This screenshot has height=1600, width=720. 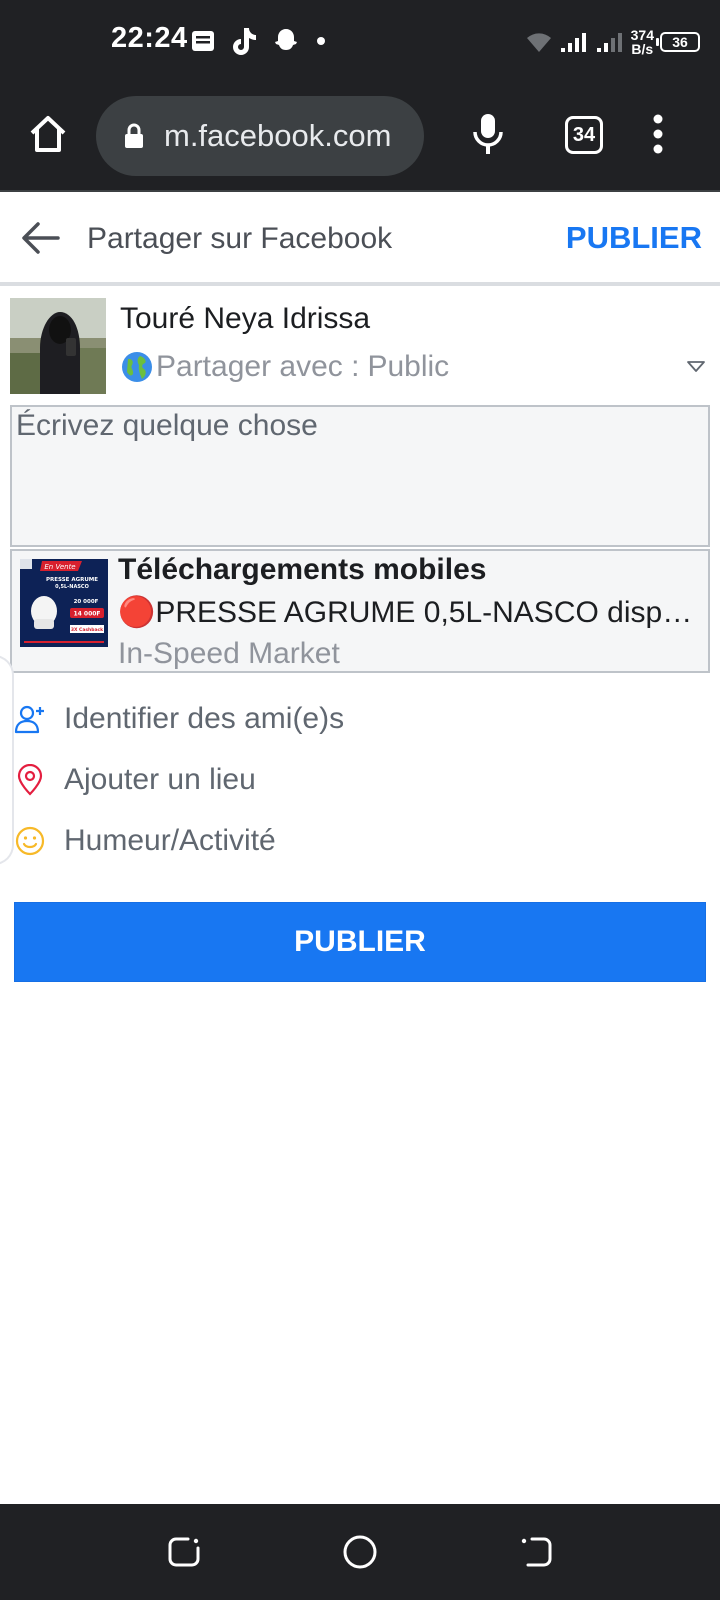 I want to click on status-time: 22:24, so click(x=149, y=38).